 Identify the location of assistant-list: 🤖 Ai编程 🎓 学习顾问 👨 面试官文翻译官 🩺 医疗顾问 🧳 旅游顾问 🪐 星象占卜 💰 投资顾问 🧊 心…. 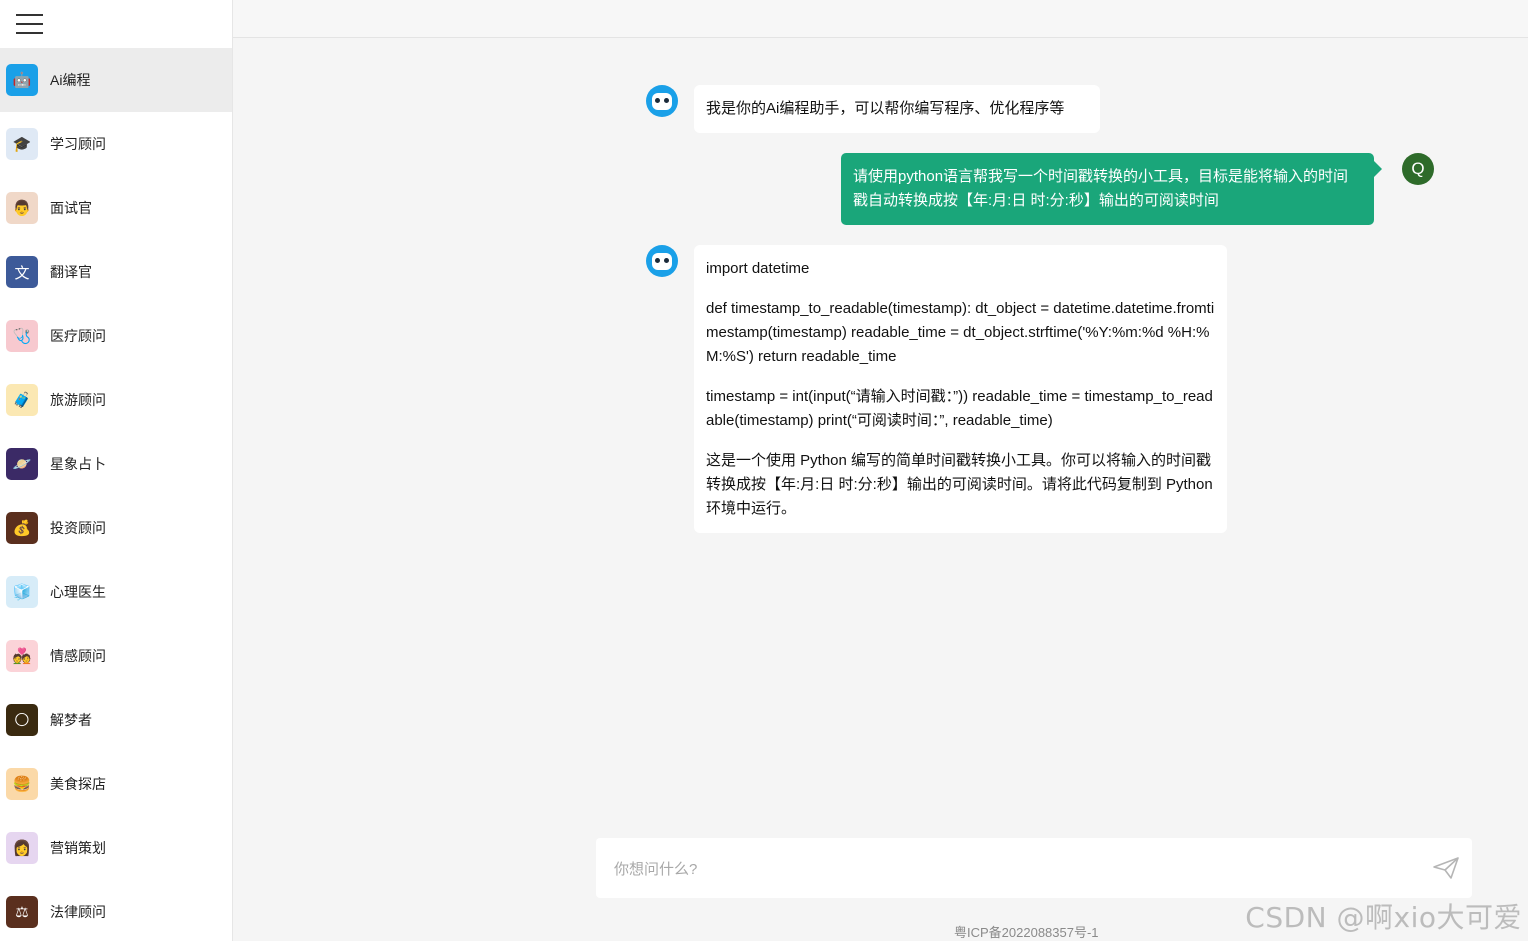
(116, 494).